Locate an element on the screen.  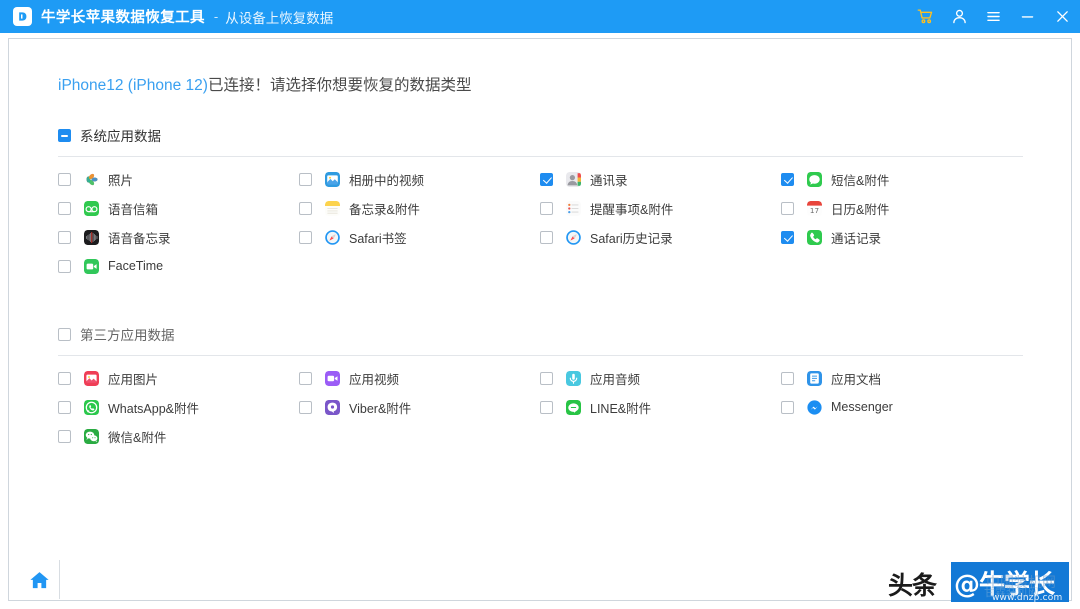
data-type-item: Safari历史记录 is located at coordinates (606, 237).